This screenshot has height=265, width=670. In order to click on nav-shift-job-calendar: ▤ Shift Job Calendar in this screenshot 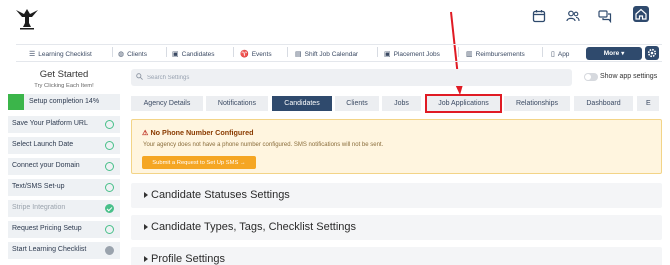, I will do `click(326, 54)`.